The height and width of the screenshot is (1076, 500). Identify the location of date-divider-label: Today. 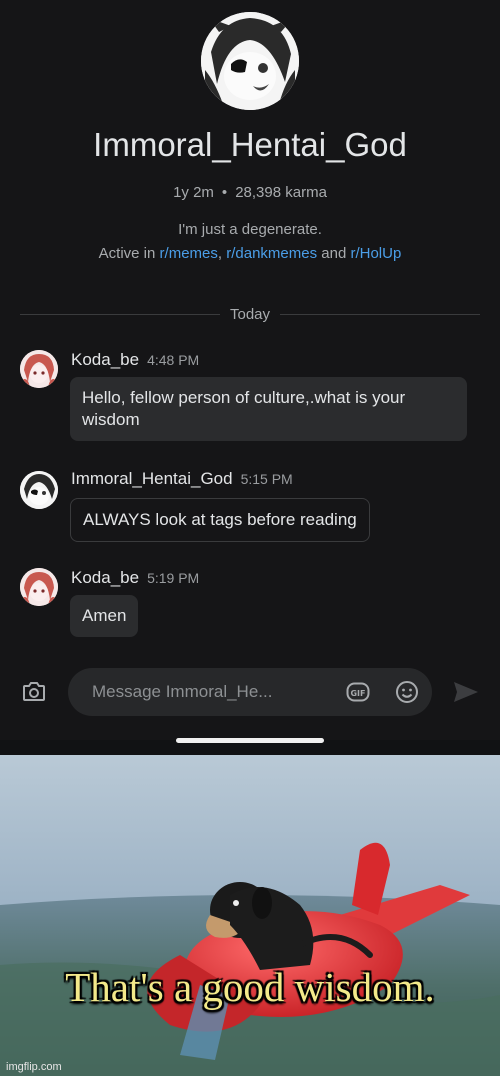
(250, 314).